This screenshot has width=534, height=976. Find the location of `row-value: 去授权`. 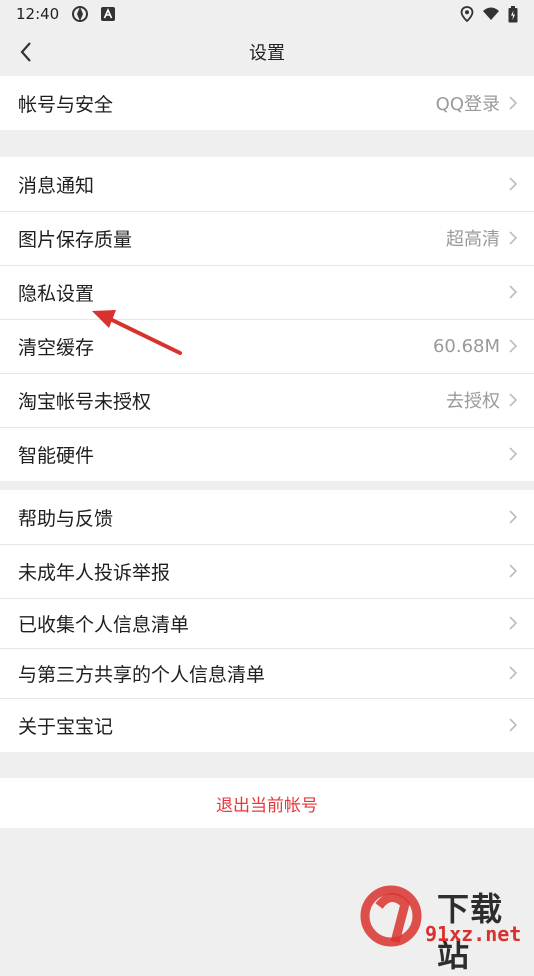

row-value: 去授权 is located at coordinates (473, 401).